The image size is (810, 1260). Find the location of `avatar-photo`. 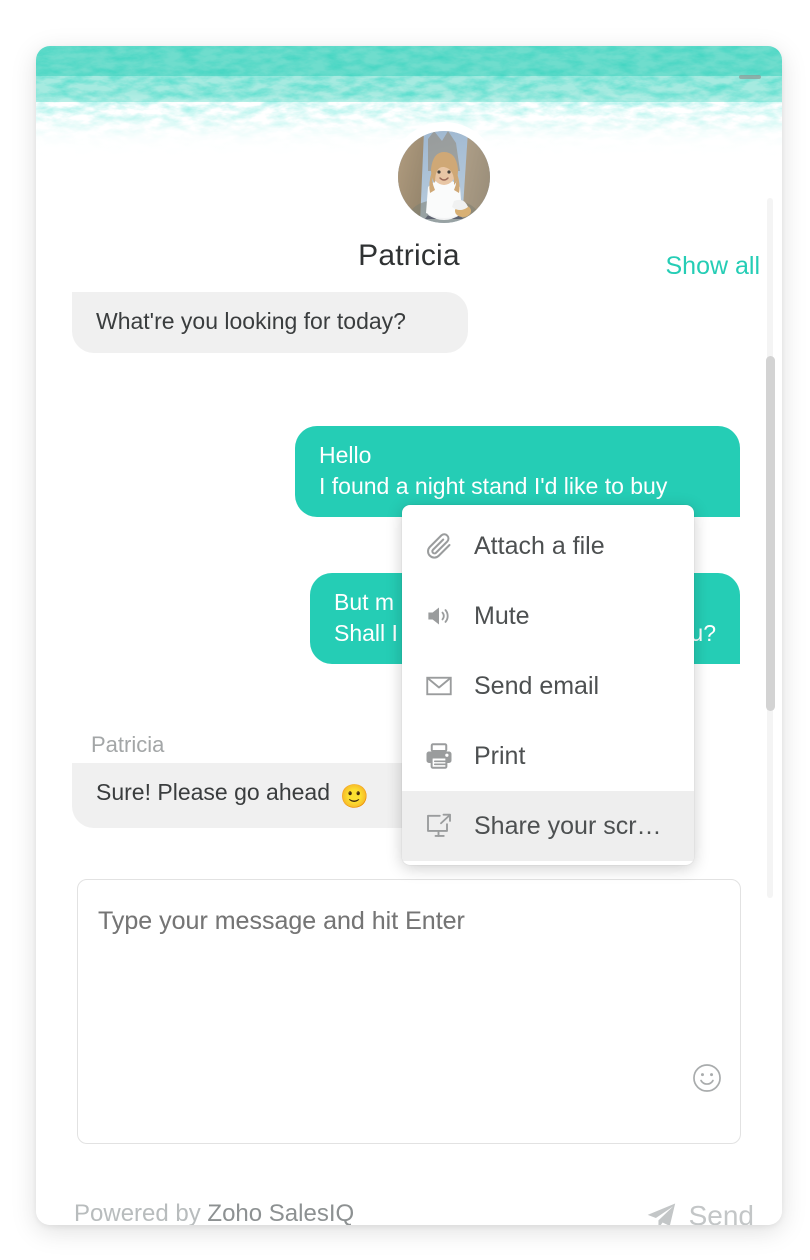

avatar-photo is located at coordinates (444, 177).